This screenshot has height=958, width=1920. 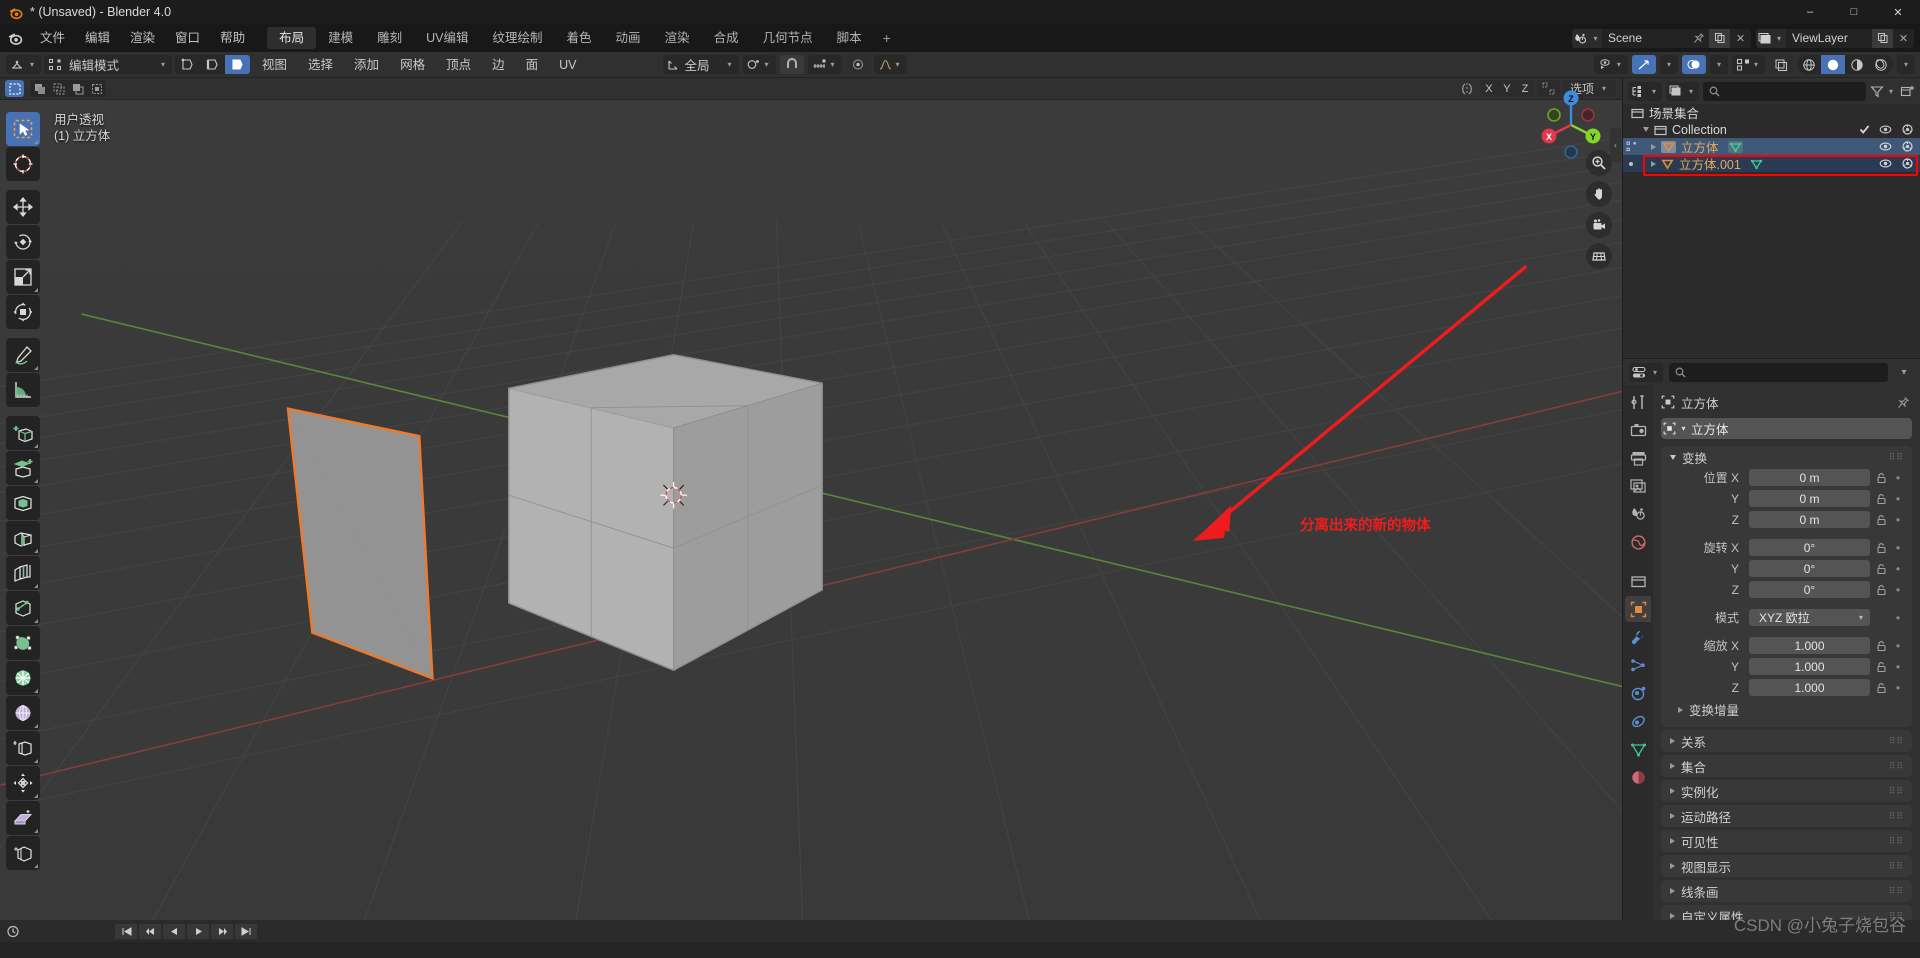 What do you see at coordinates (23, 312) in the screenshot?
I see `tool-transform` at bounding box center [23, 312].